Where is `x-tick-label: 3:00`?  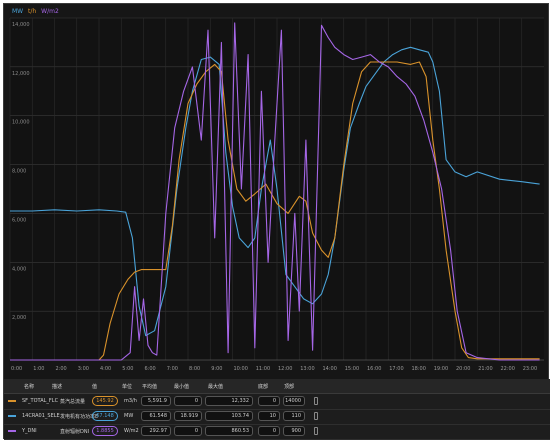
x-tick-label: 3:00 is located at coordinates (83, 369).